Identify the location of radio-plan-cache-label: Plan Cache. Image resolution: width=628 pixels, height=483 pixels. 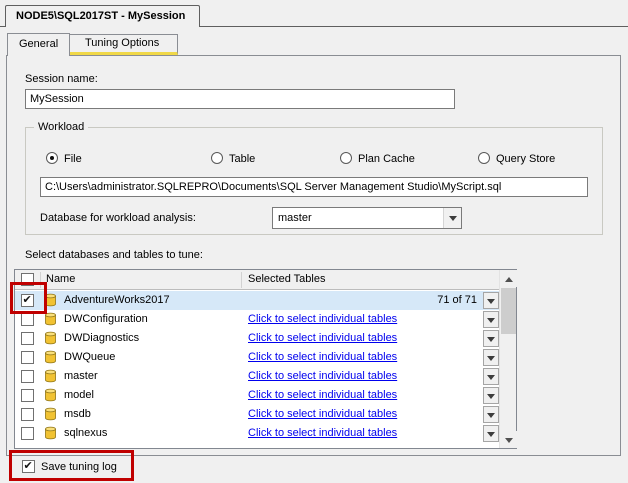
(386, 159).